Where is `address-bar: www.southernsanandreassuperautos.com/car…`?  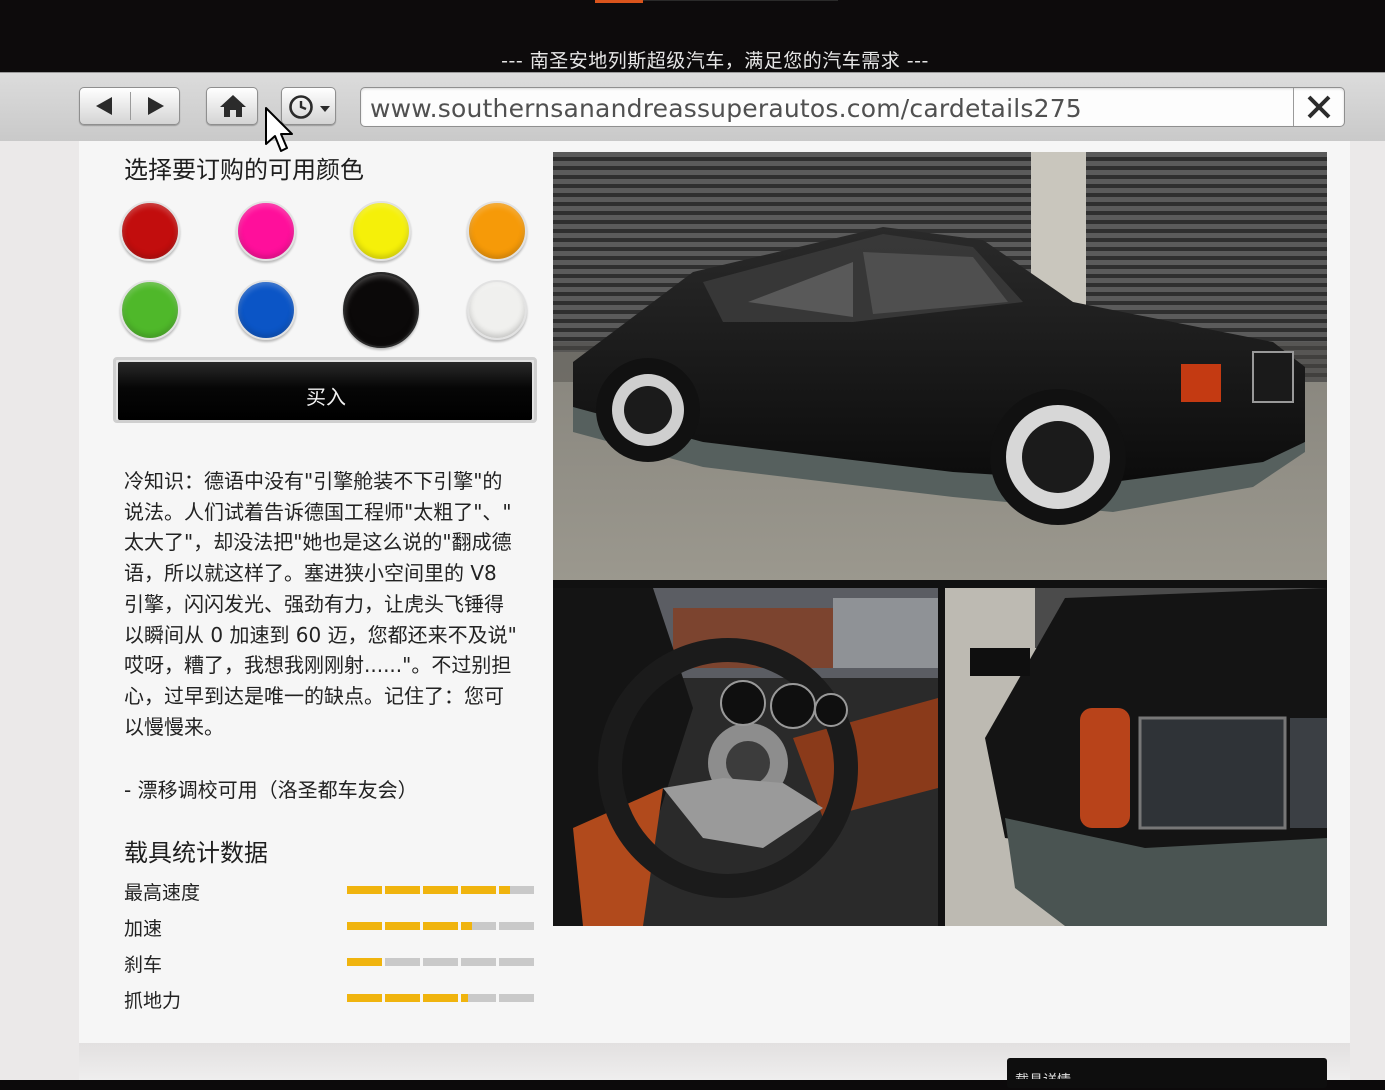
address-bar: www.southernsanandreassuperautos.com/car… is located at coordinates (852, 107).